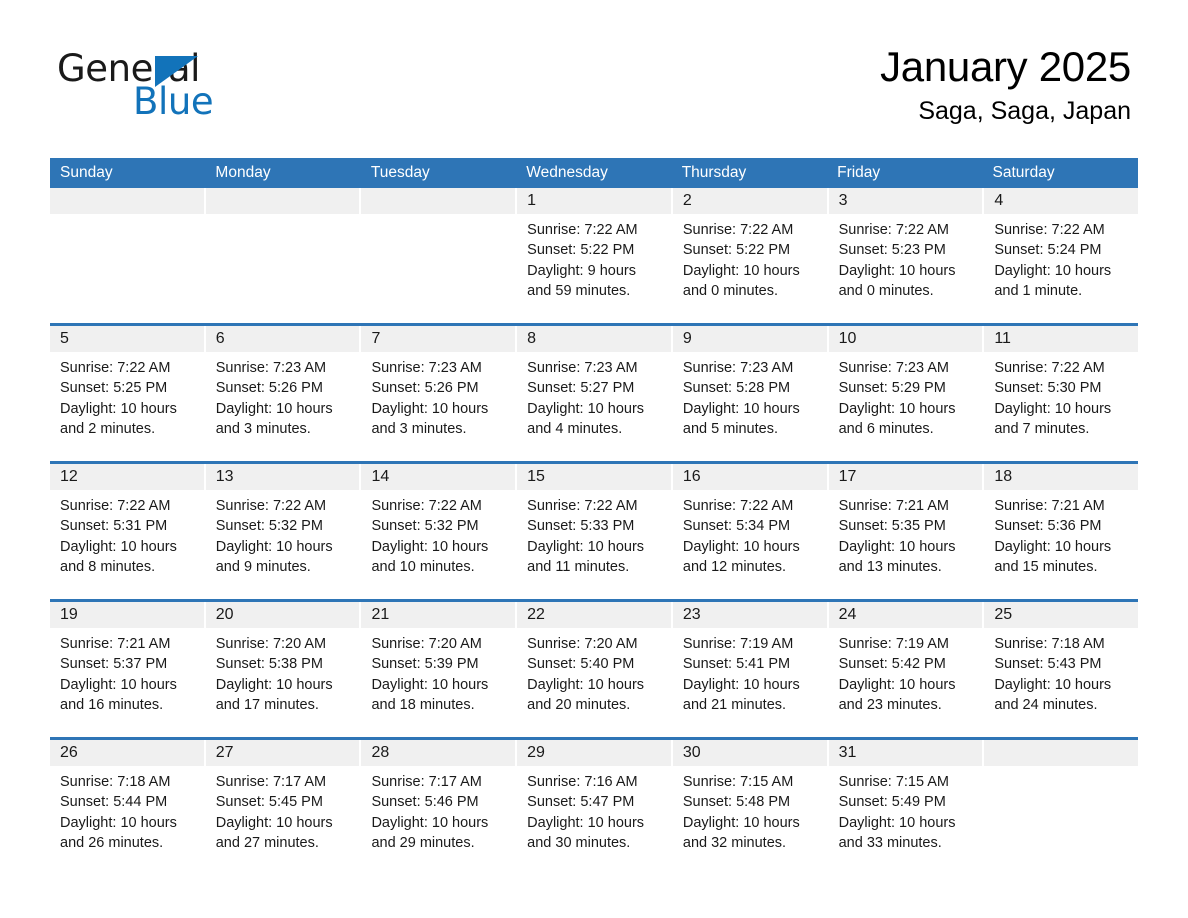  Describe the element at coordinates (1024, 111) in the screenshot. I see `page-subtitle: Saga, Saga, Japan` at that location.